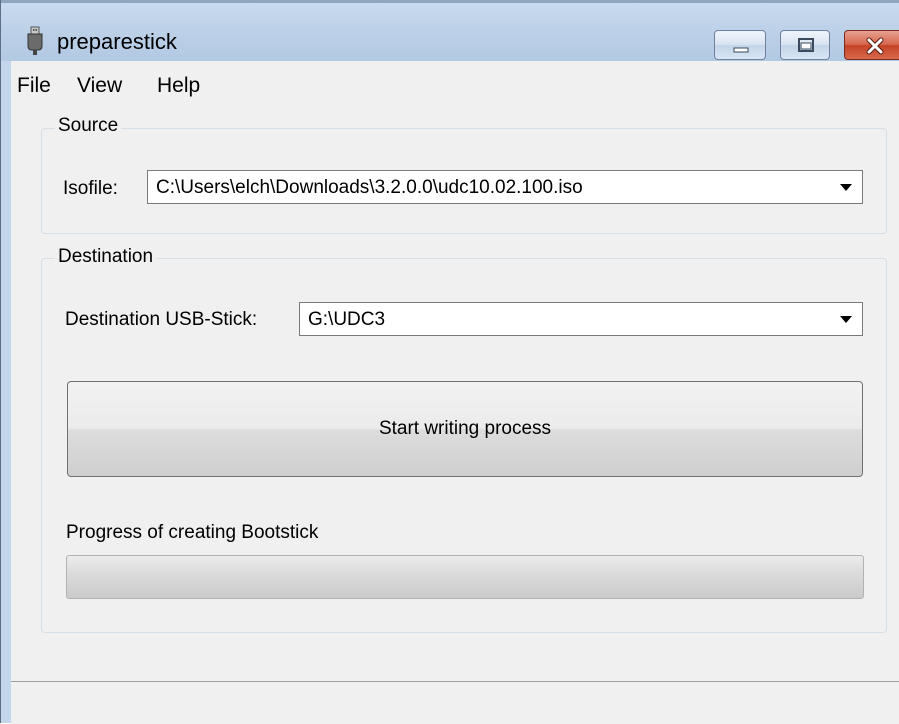  I want to click on usb-plug-icon, so click(35, 40).